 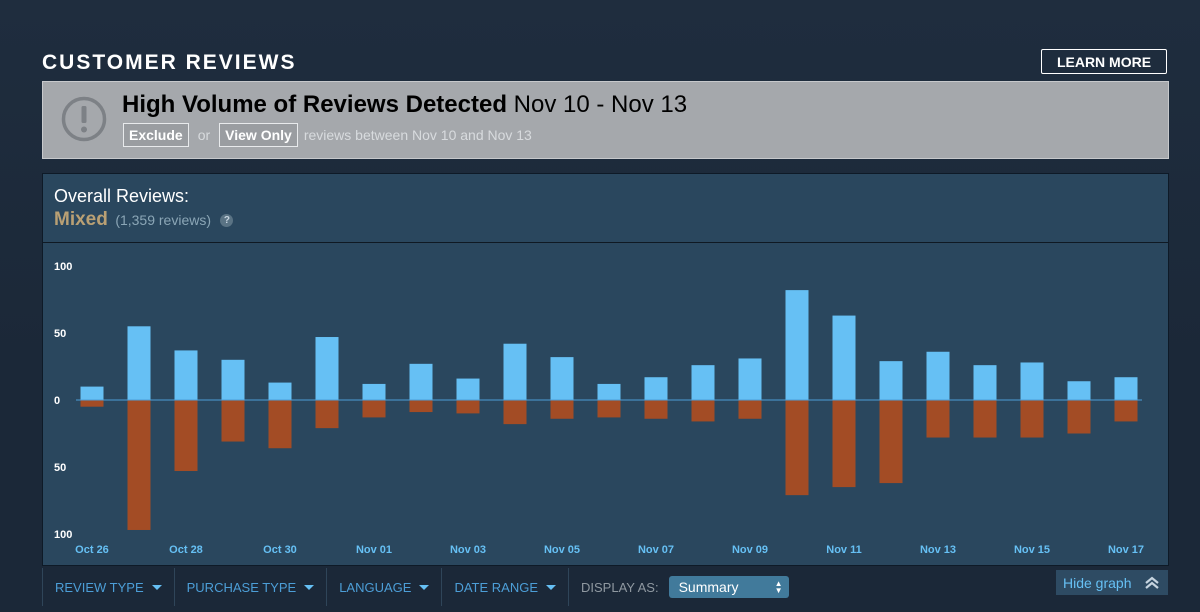 What do you see at coordinates (708, 587) in the screenshot?
I see `display-as-value: Summary` at bounding box center [708, 587].